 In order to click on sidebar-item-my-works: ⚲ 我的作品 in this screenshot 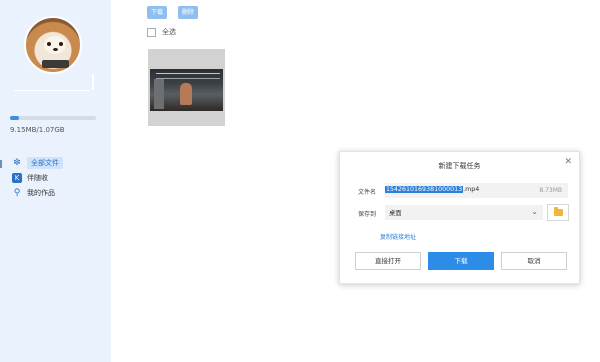, I will do `click(33, 193)`.